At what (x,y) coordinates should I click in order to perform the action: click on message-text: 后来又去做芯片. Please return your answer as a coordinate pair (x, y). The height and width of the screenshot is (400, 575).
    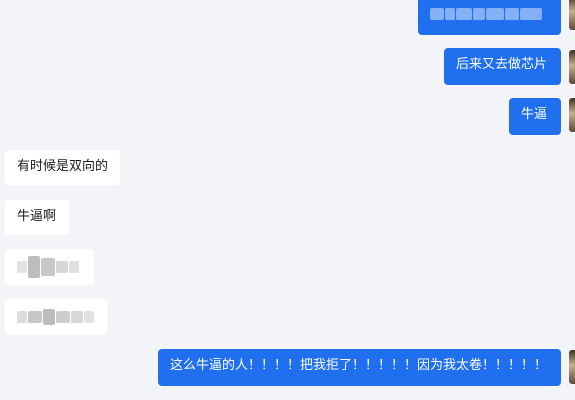
    Looking at the image, I should click on (502, 64).